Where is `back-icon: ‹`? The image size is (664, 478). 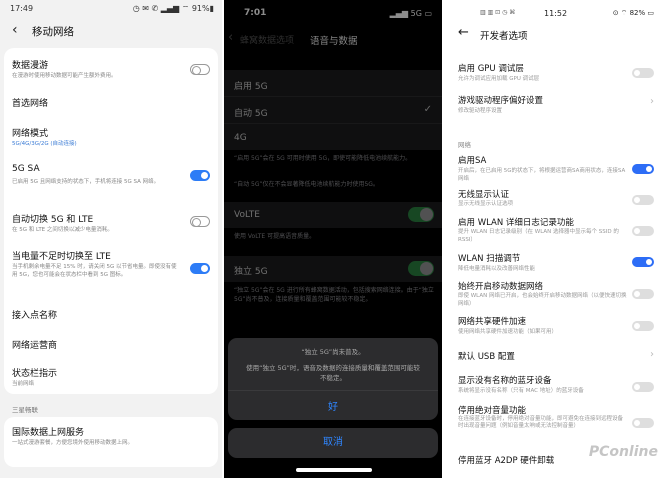 back-icon: ‹ is located at coordinates (15, 30).